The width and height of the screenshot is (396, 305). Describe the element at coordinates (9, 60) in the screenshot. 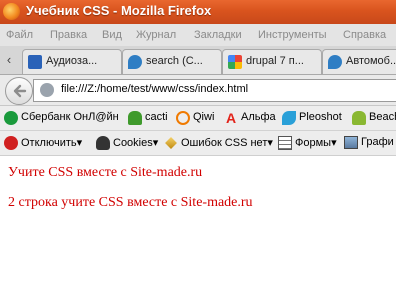

I see `tab-scroll-left-icon: ‹` at that location.